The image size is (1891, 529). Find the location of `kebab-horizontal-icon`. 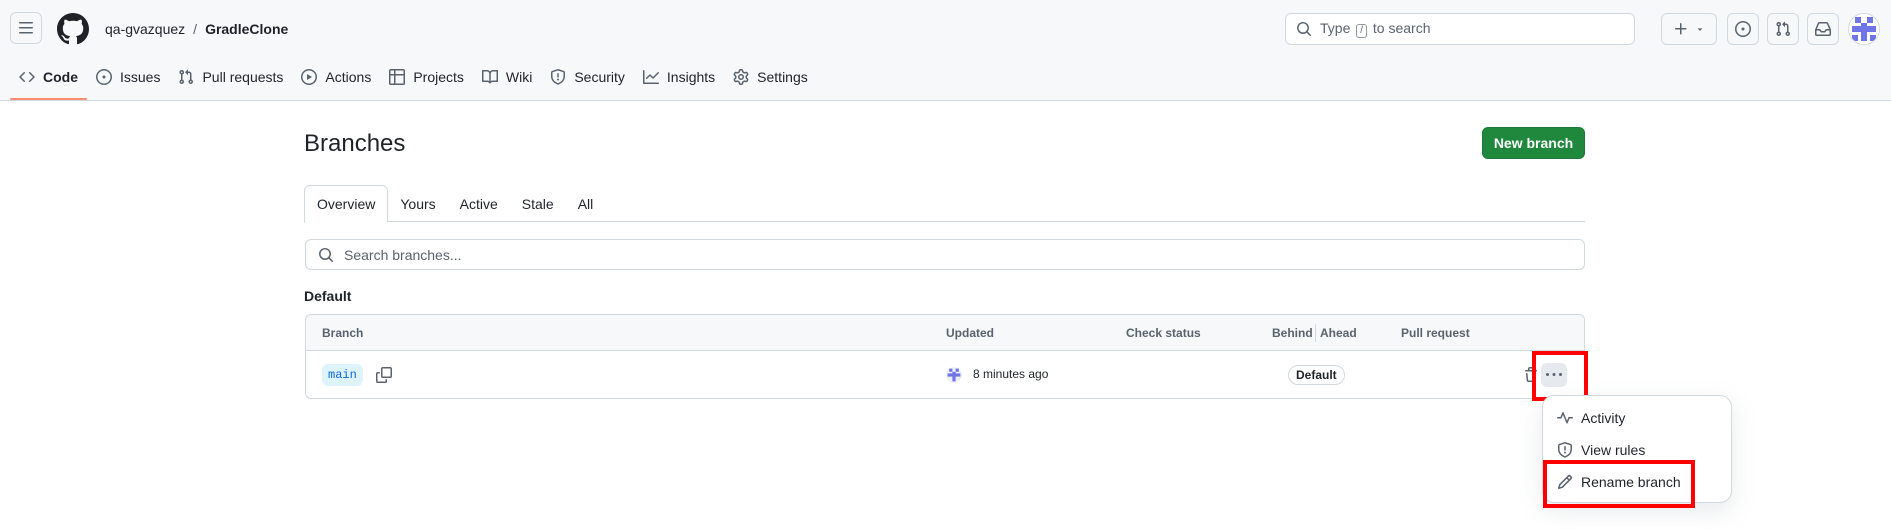

kebab-horizontal-icon is located at coordinates (1554, 374).